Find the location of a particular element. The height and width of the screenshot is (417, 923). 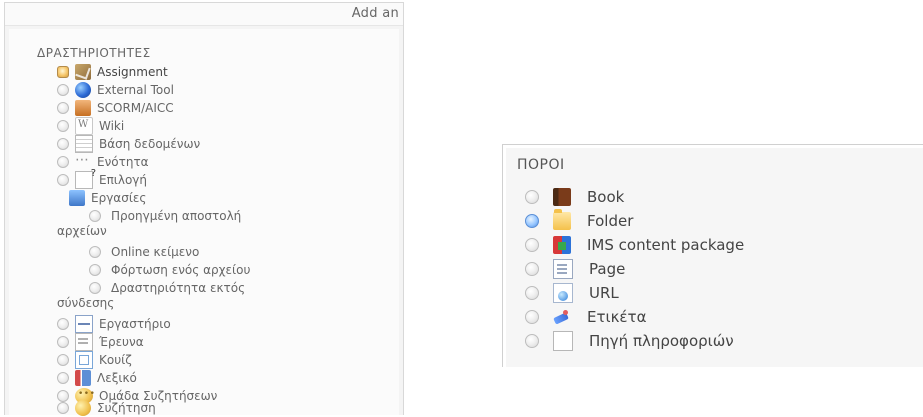

choice-icon is located at coordinates (85, 178).